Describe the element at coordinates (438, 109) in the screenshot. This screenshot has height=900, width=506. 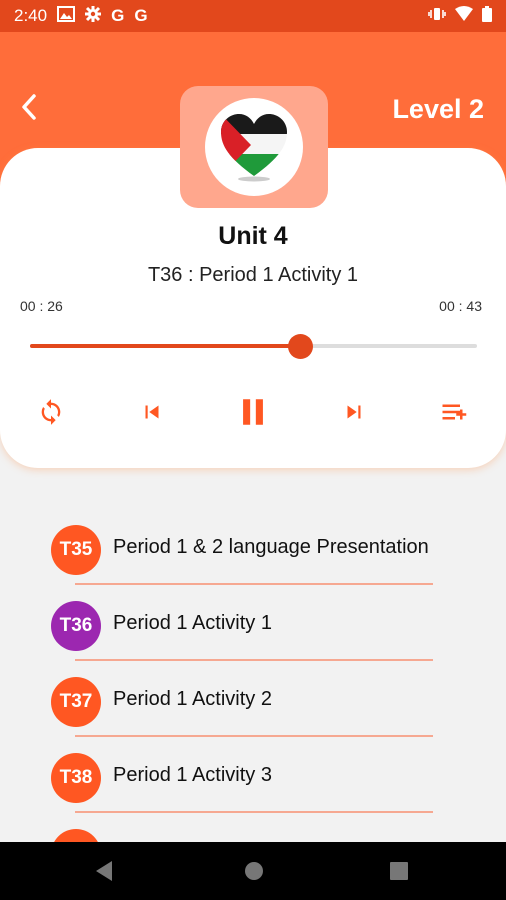
I see `level-label: Level 2` at that location.